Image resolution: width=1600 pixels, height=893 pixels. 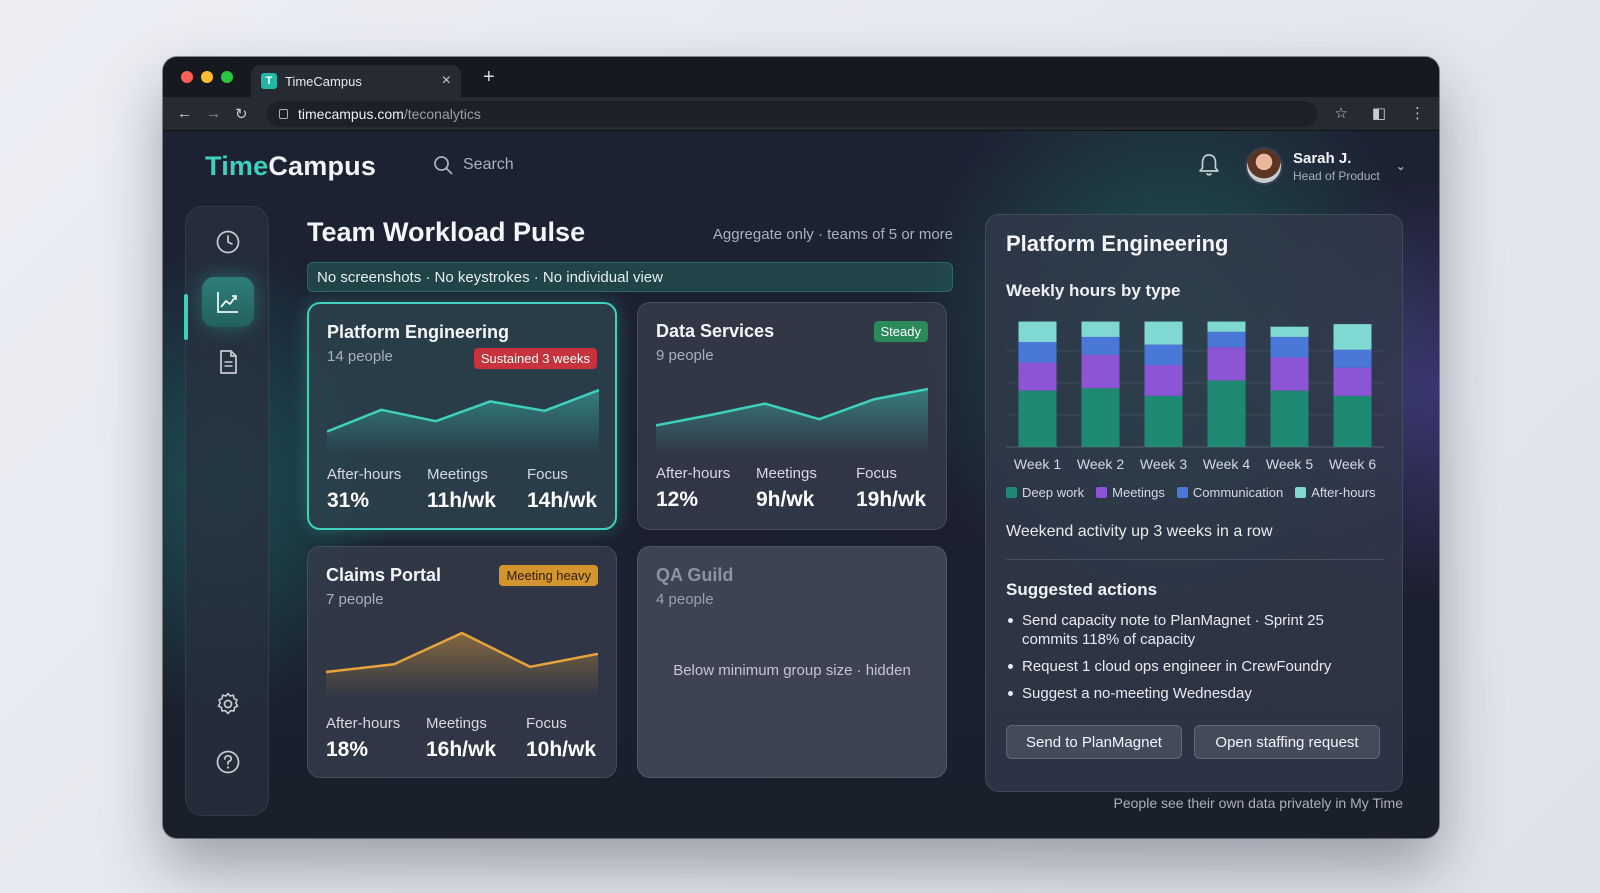 I want to click on forward-icon: →, so click(x=213, y=114).